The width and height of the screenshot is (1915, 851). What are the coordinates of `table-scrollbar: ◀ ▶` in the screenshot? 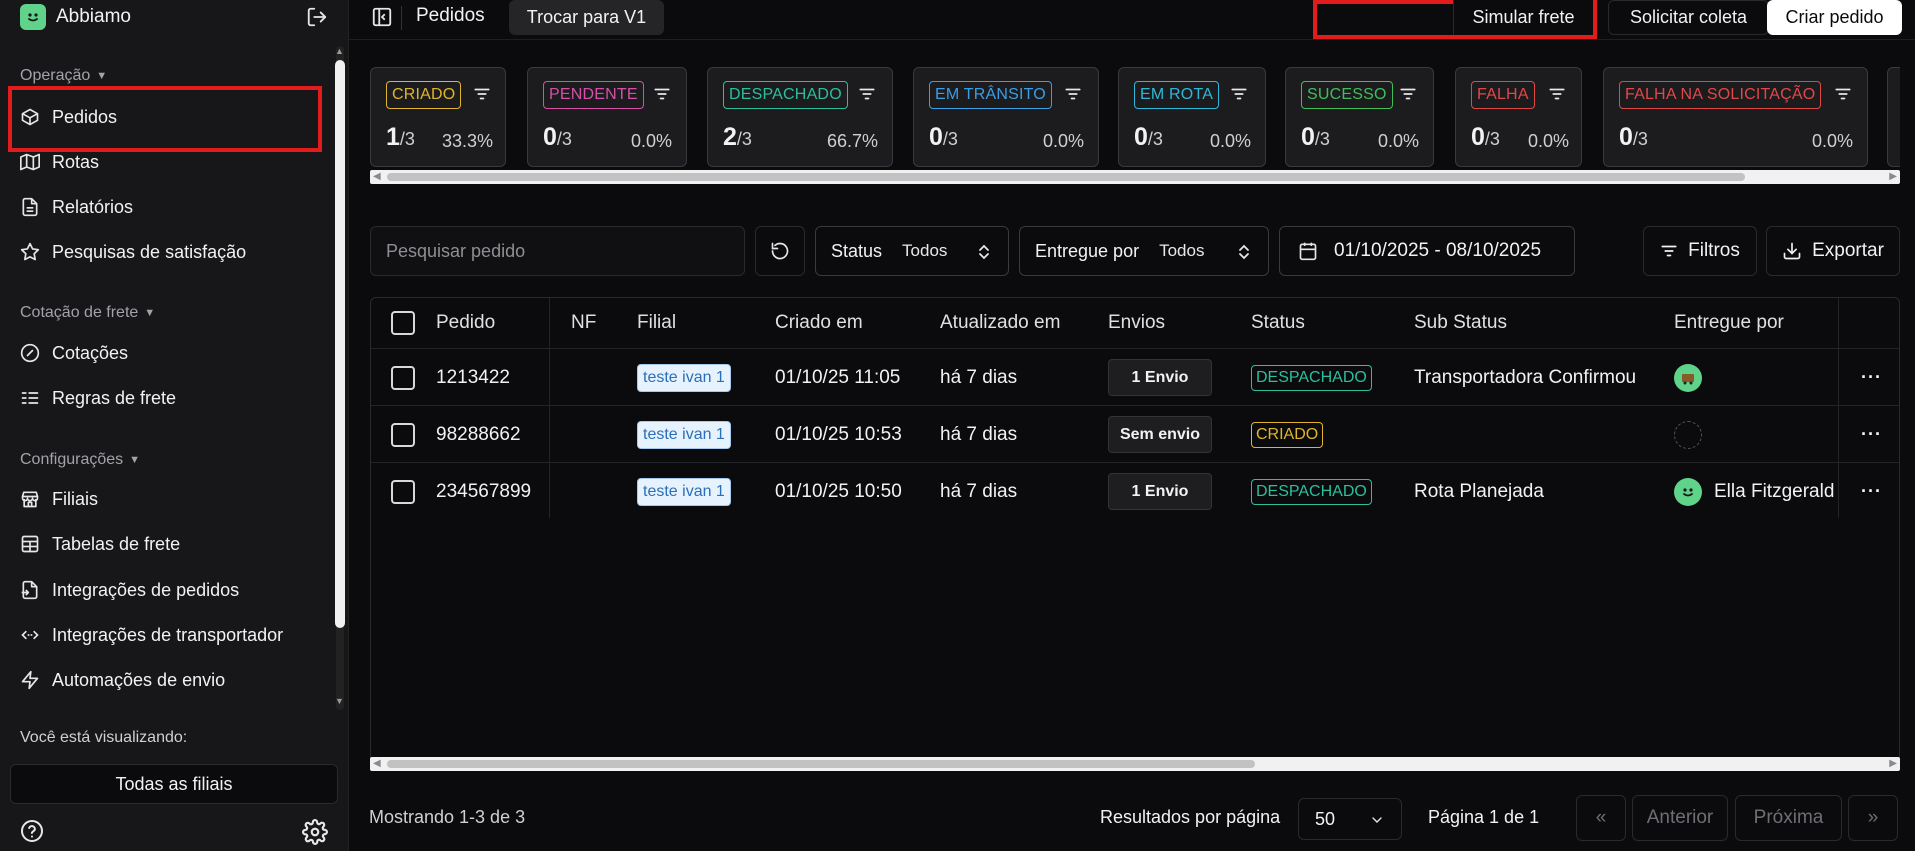 It's located at (1135, 764).